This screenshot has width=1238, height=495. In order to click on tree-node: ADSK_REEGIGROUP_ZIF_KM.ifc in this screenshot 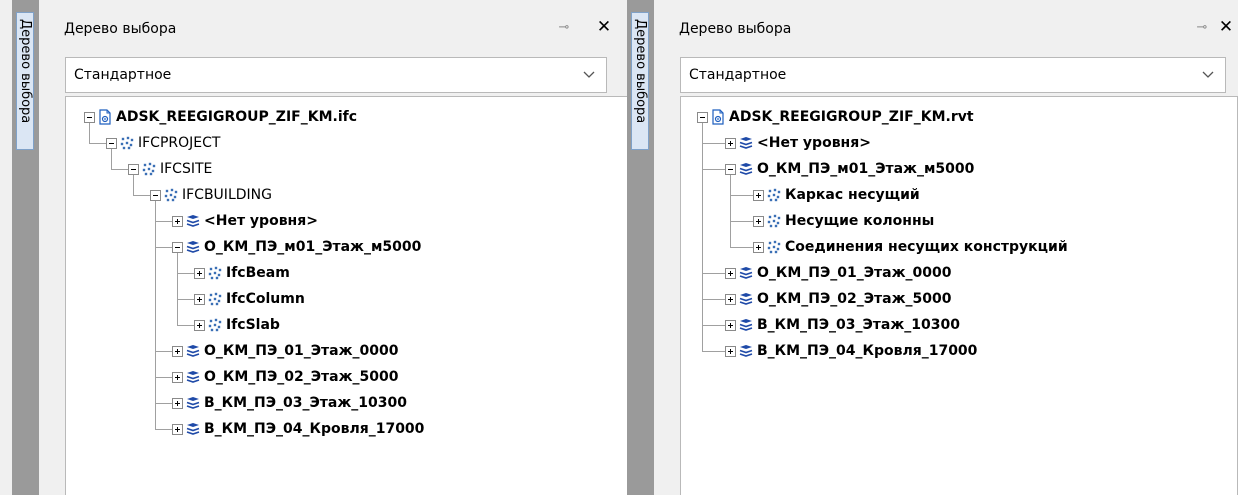, I will do `click(220, 117)`.